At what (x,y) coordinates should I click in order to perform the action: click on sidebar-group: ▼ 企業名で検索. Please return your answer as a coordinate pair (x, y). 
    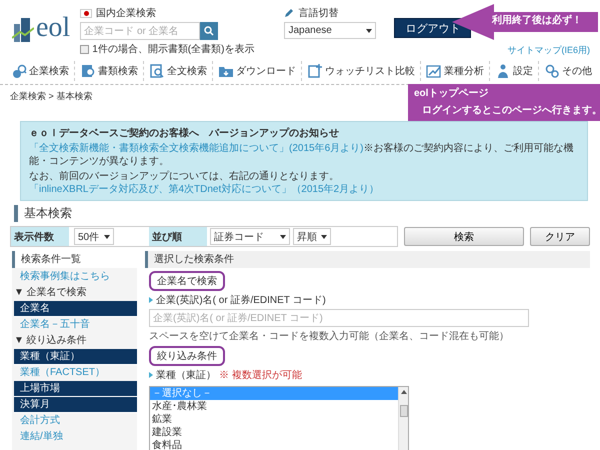
    Looking at the image, I should click on (74, 293).